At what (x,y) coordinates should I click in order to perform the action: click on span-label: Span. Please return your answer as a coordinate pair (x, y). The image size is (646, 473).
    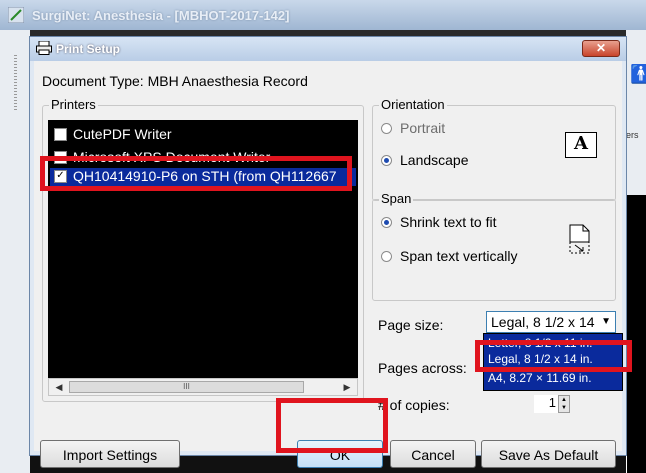
    Looking at the image, I should click on (396, 198).